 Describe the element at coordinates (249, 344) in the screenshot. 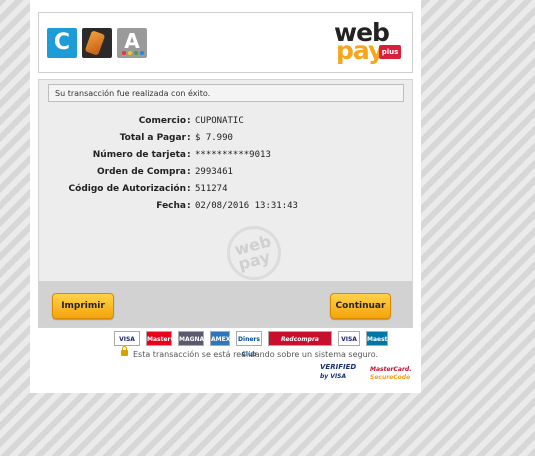

I see `diners-card-logo: Diners Club` at that location.